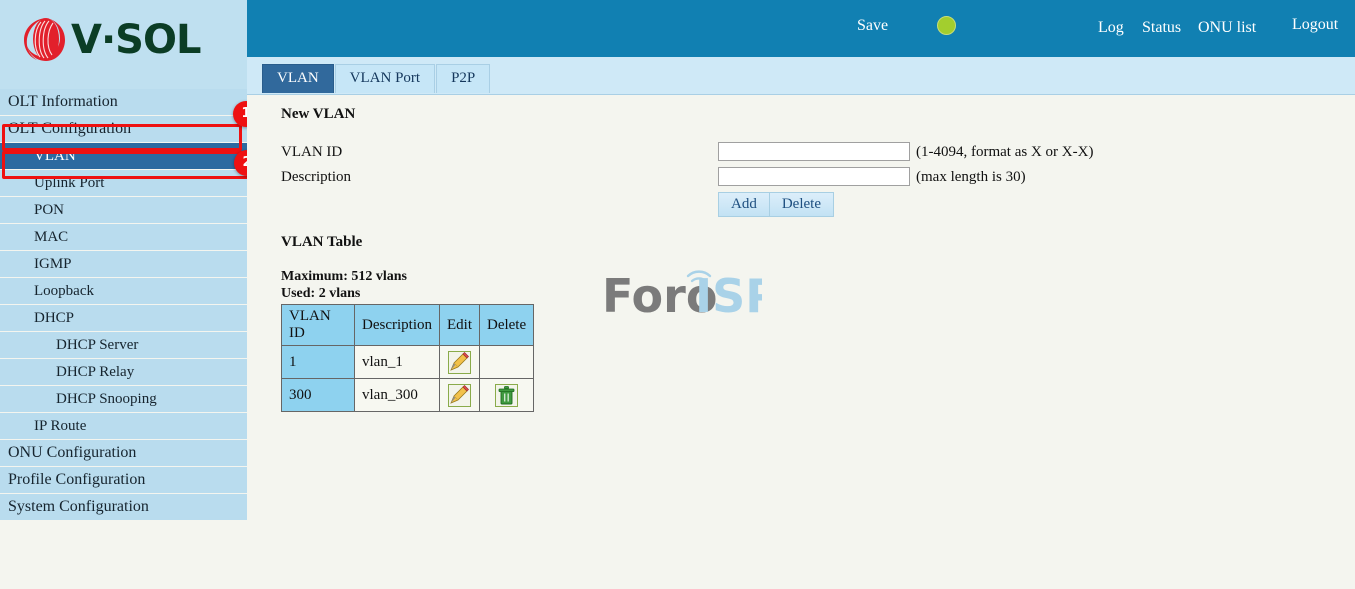 This screenshot has height=589, width=1355. Describe the element at coordinates (814, 151) in the screenshot. I see `vlan-id-input` at that location.